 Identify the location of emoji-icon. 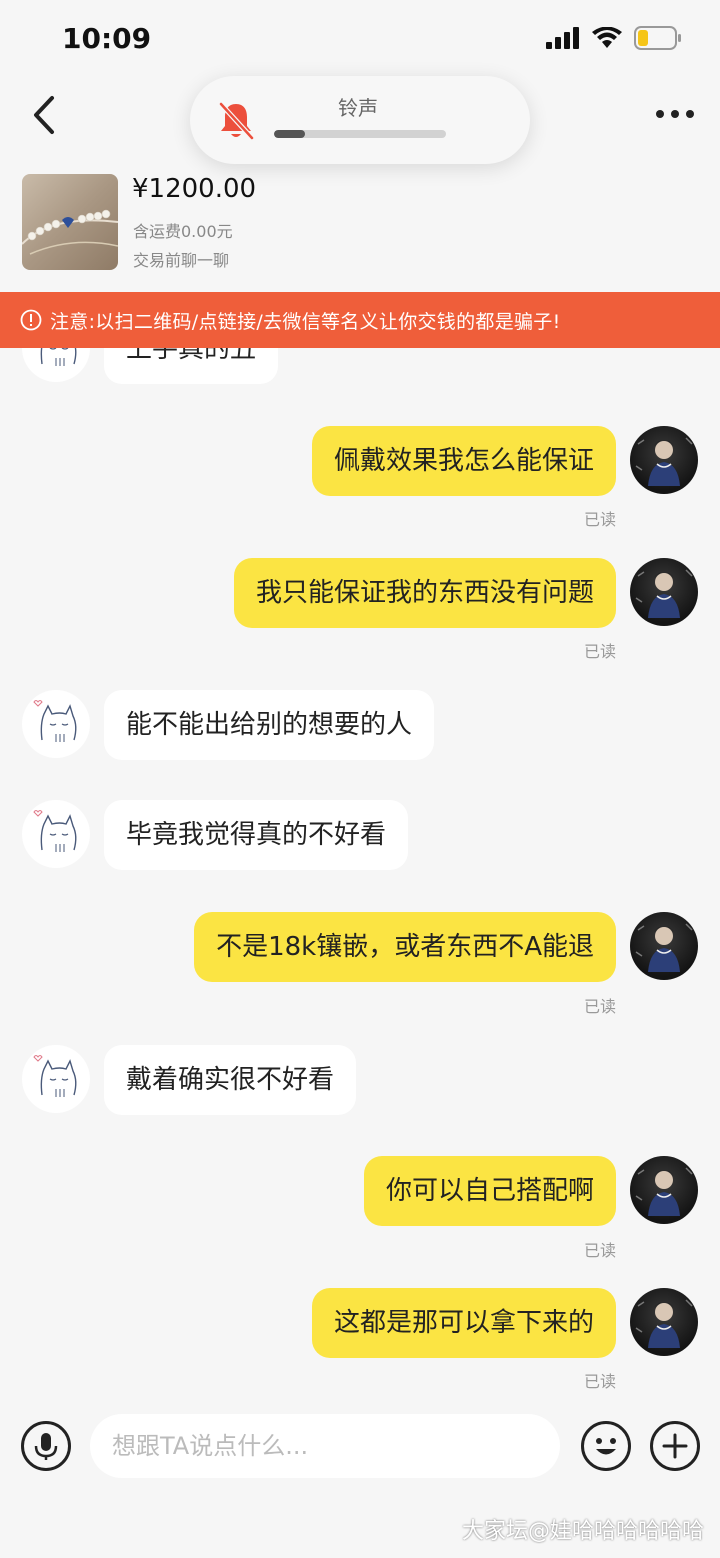
(606, 1446).